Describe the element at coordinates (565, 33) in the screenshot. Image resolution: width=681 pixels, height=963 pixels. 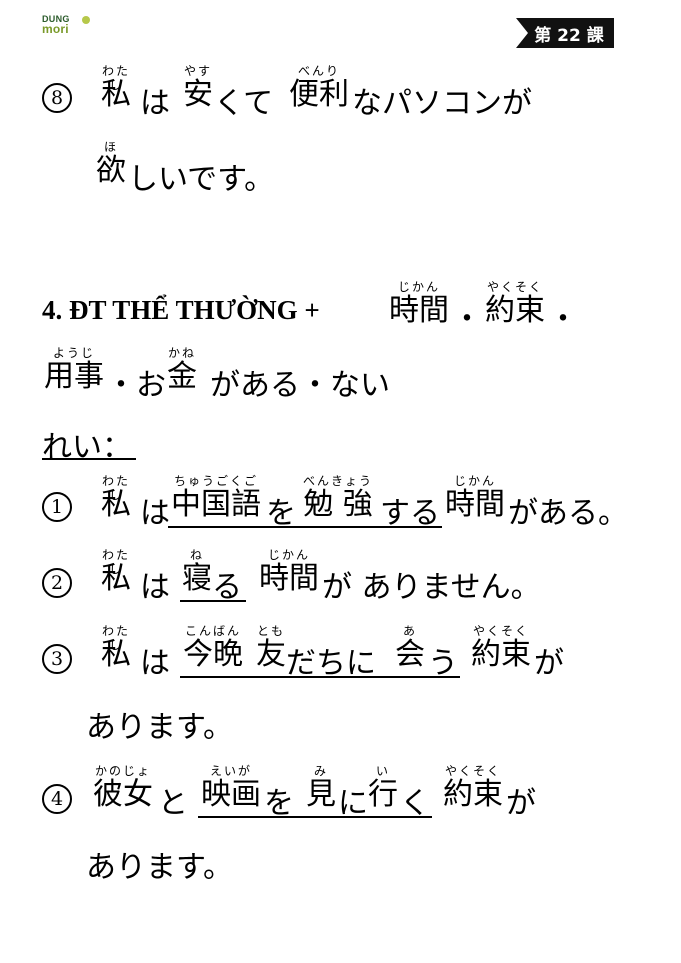
I see `lesson-badge: 第 22 課` at that location.